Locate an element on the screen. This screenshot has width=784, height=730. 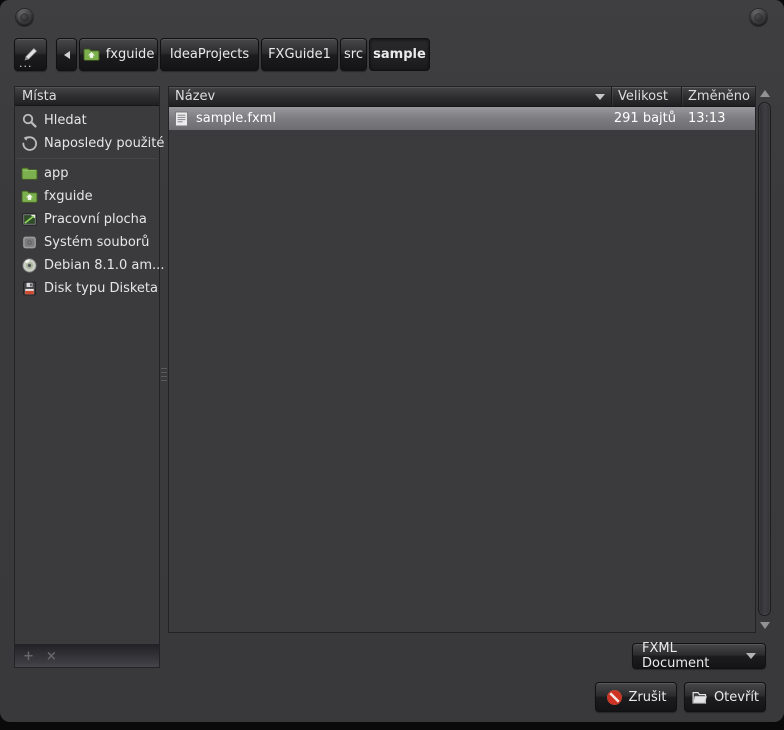
file-modified: 13:13 is located at coordinates (707, 118).